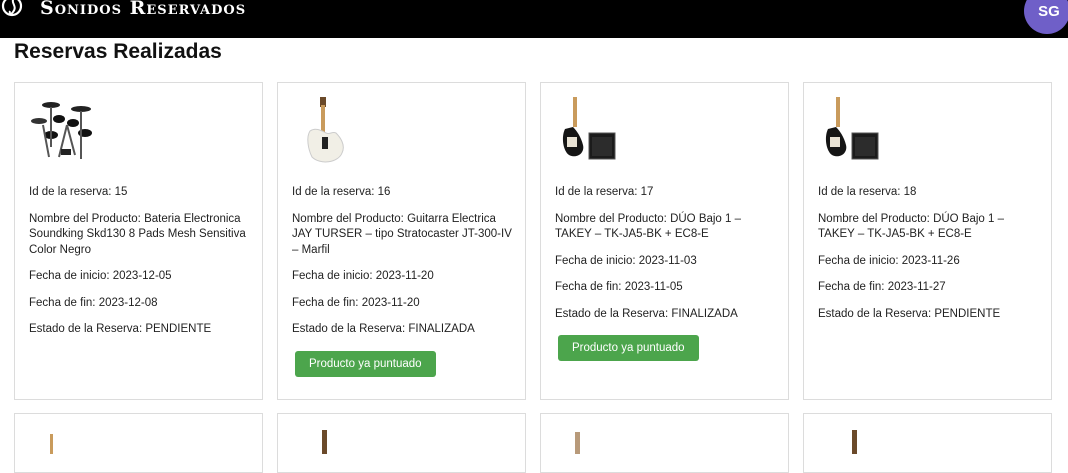  I want to click on top-navbar: Sonidos Reservados SG, so click(534, 19).